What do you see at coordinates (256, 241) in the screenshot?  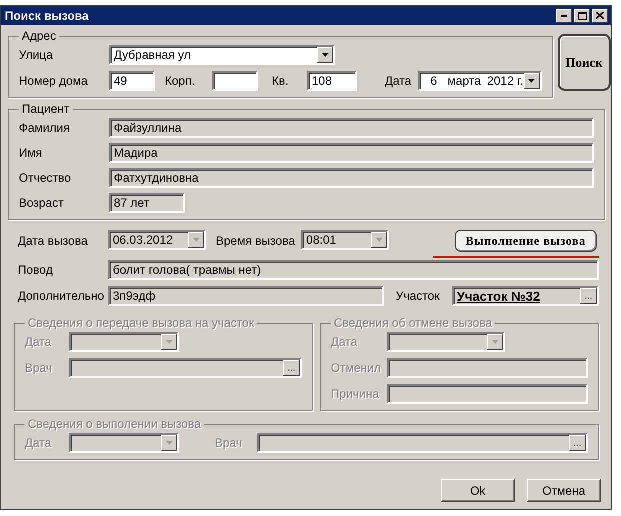 I see `field-label: Время вызова` at bounding box center [256, 241].